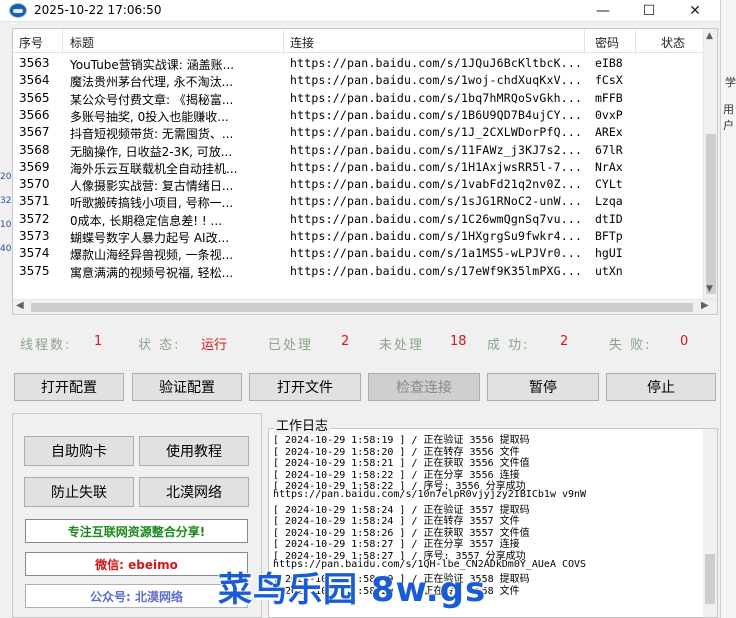 The image size is (736, 618). What do you see at coordinates (159, 345) in the screenshot?
I see `state-label: 状 态:` at bounding box center [159, 345].